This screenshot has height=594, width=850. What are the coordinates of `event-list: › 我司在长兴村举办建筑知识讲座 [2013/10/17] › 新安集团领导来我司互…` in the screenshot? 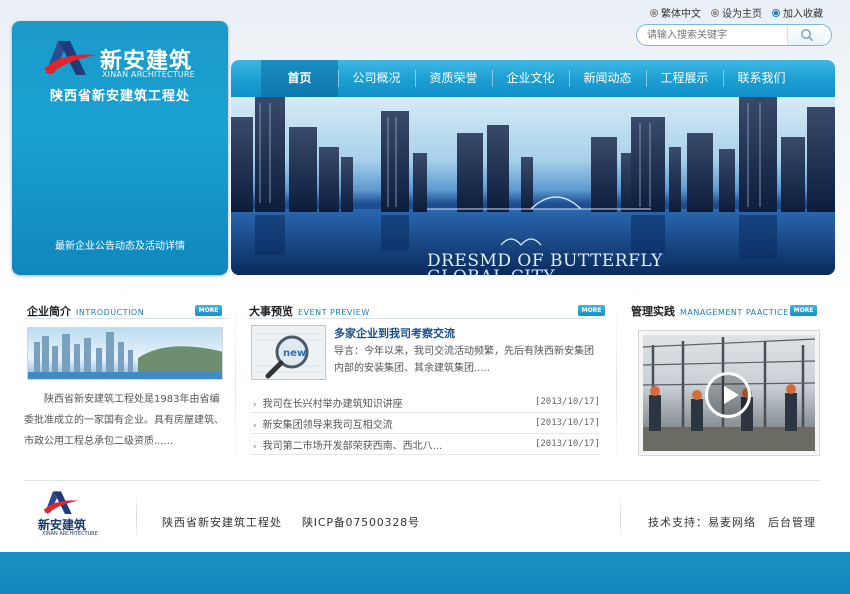 It's located at (425, 423).